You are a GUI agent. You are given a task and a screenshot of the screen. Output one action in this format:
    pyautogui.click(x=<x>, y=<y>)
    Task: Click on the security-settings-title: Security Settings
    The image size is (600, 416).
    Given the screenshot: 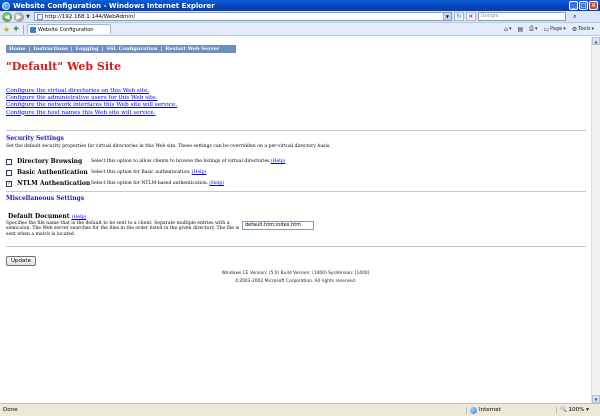 What is the action you would take?
    pyautogui.click(x=35, y=138)
    